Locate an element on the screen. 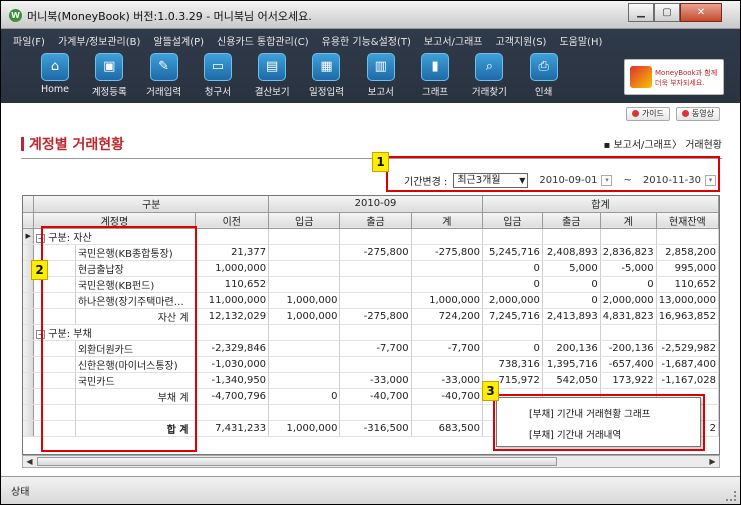 The height and width of the screenshot is (505, 741). subtotal-cell: 16,963,852 is located at coordinates (687, 316).